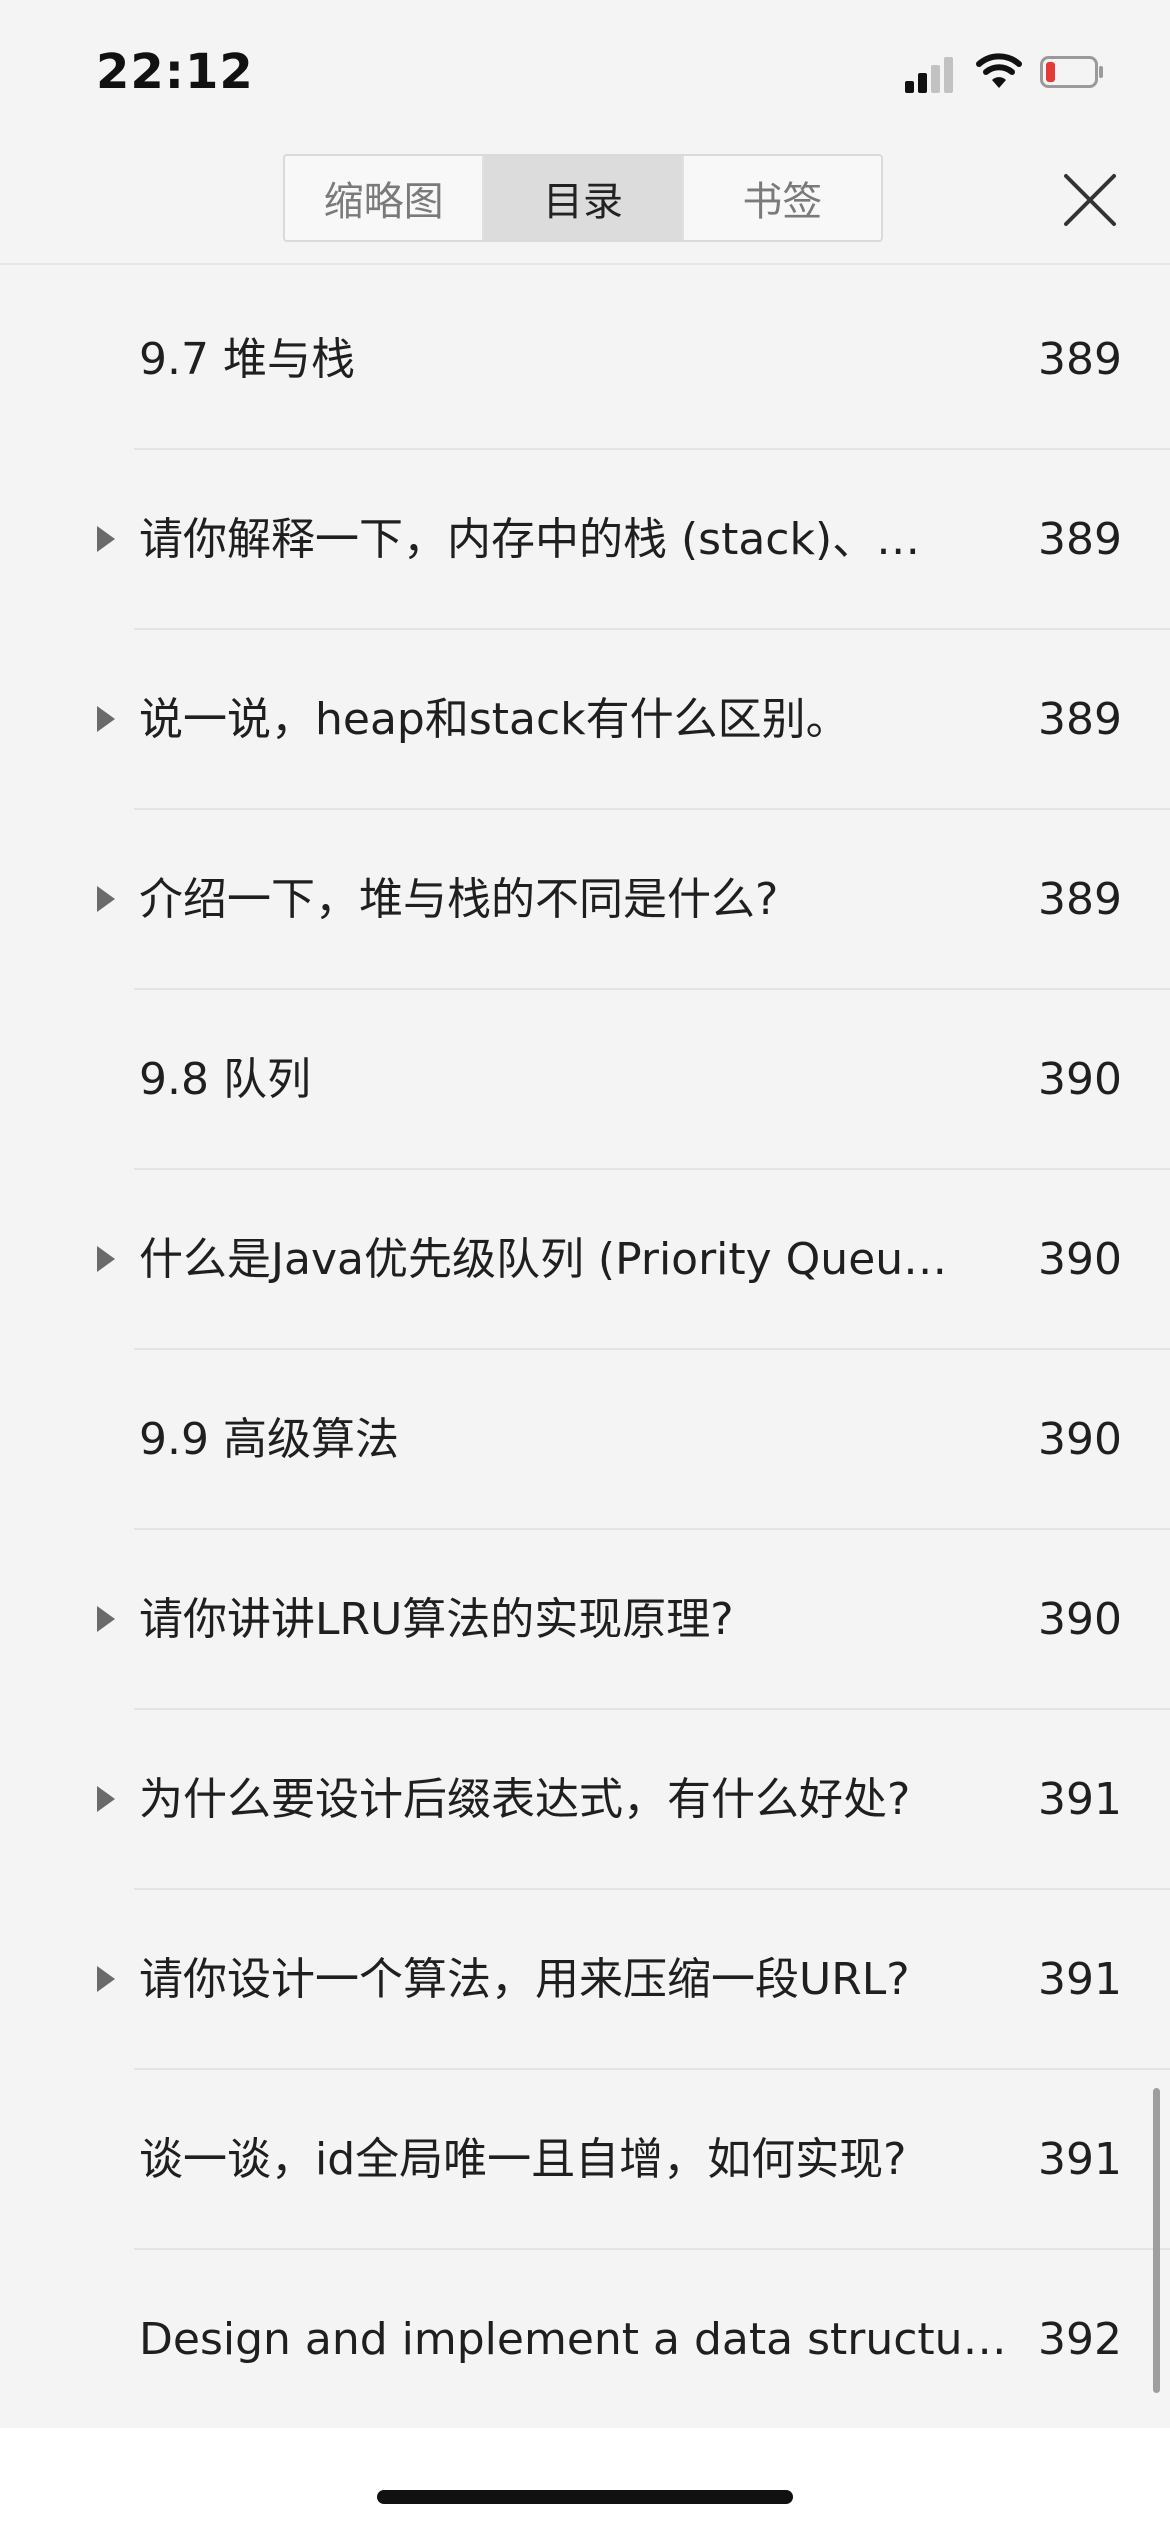 Image resolution: width=1170 pixels, height=2532 pixels. Describe the element at coordinates (585, 2480) in the screenshot. I see `bottom-safe-area` at that location.